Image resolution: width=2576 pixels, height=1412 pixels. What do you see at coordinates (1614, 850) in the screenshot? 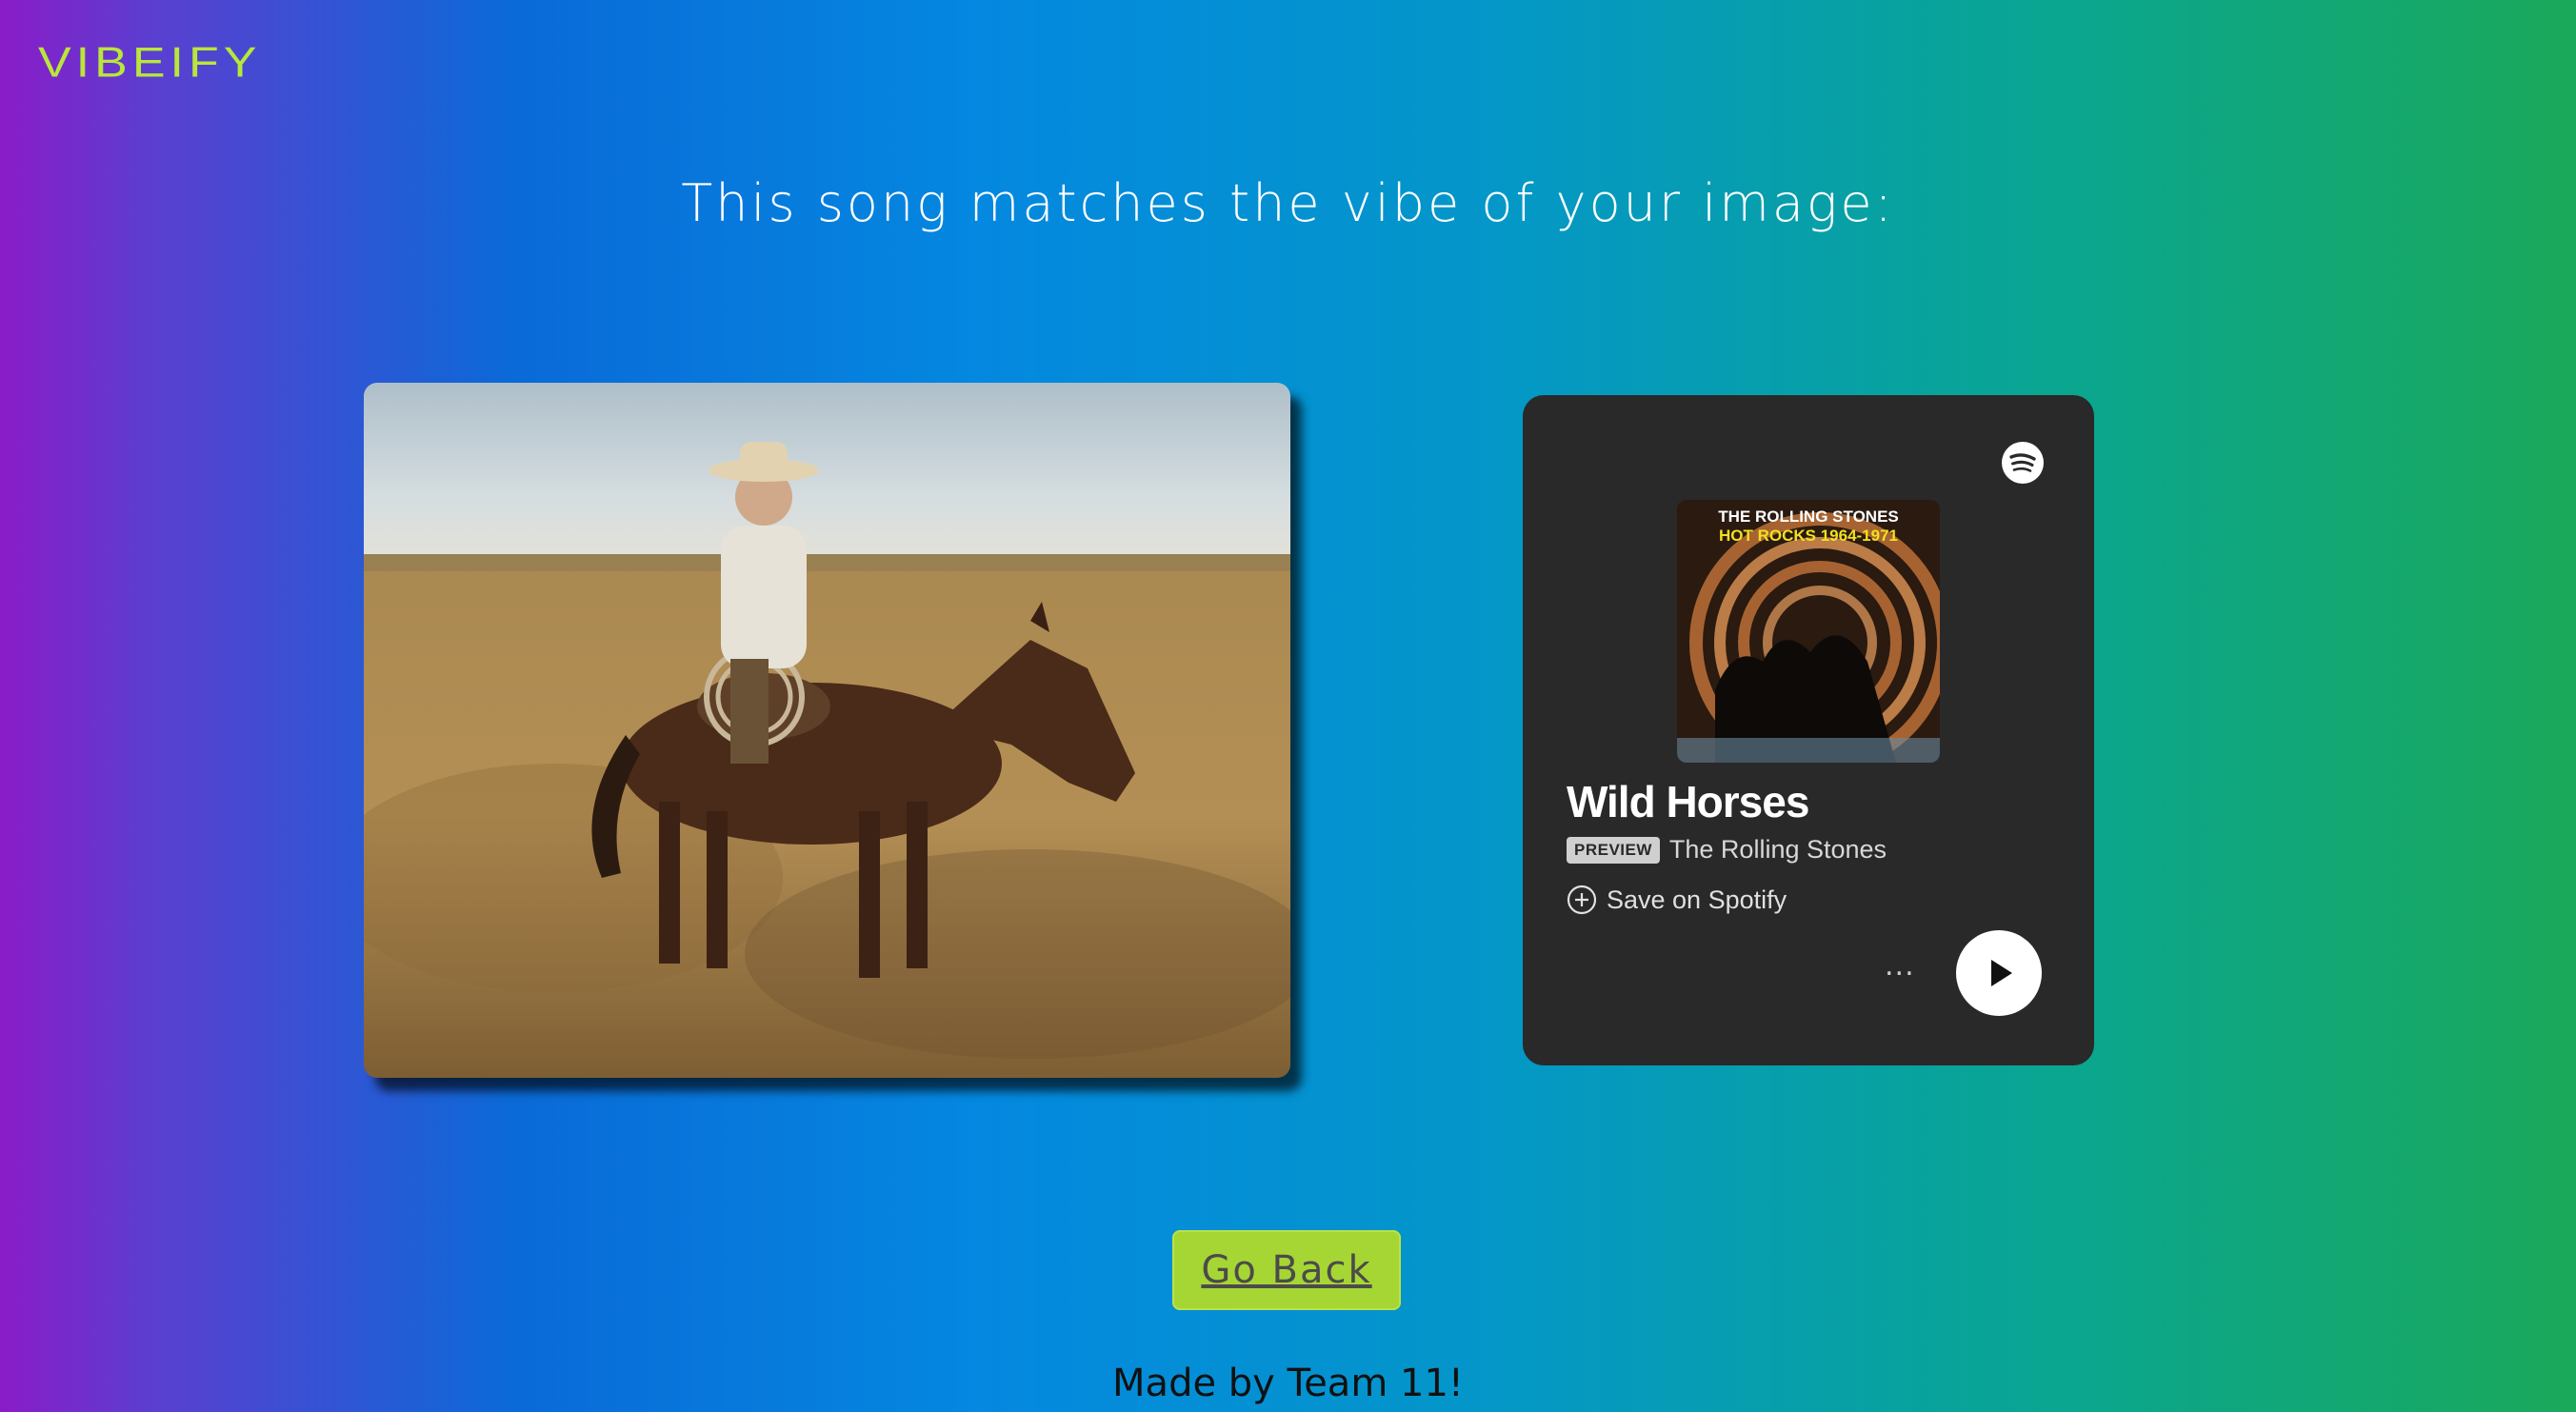
I see `preview-badge: PREVIEW` at bounding box center [1614, 850].